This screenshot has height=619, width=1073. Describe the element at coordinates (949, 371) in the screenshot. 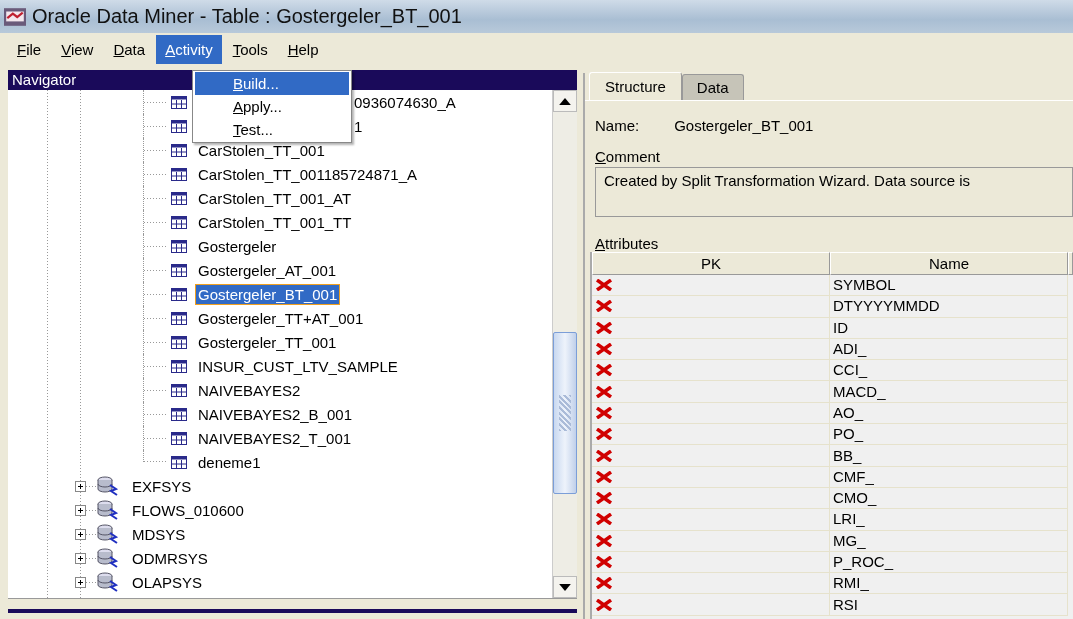

I see `table-cell: CCI_` at that location.